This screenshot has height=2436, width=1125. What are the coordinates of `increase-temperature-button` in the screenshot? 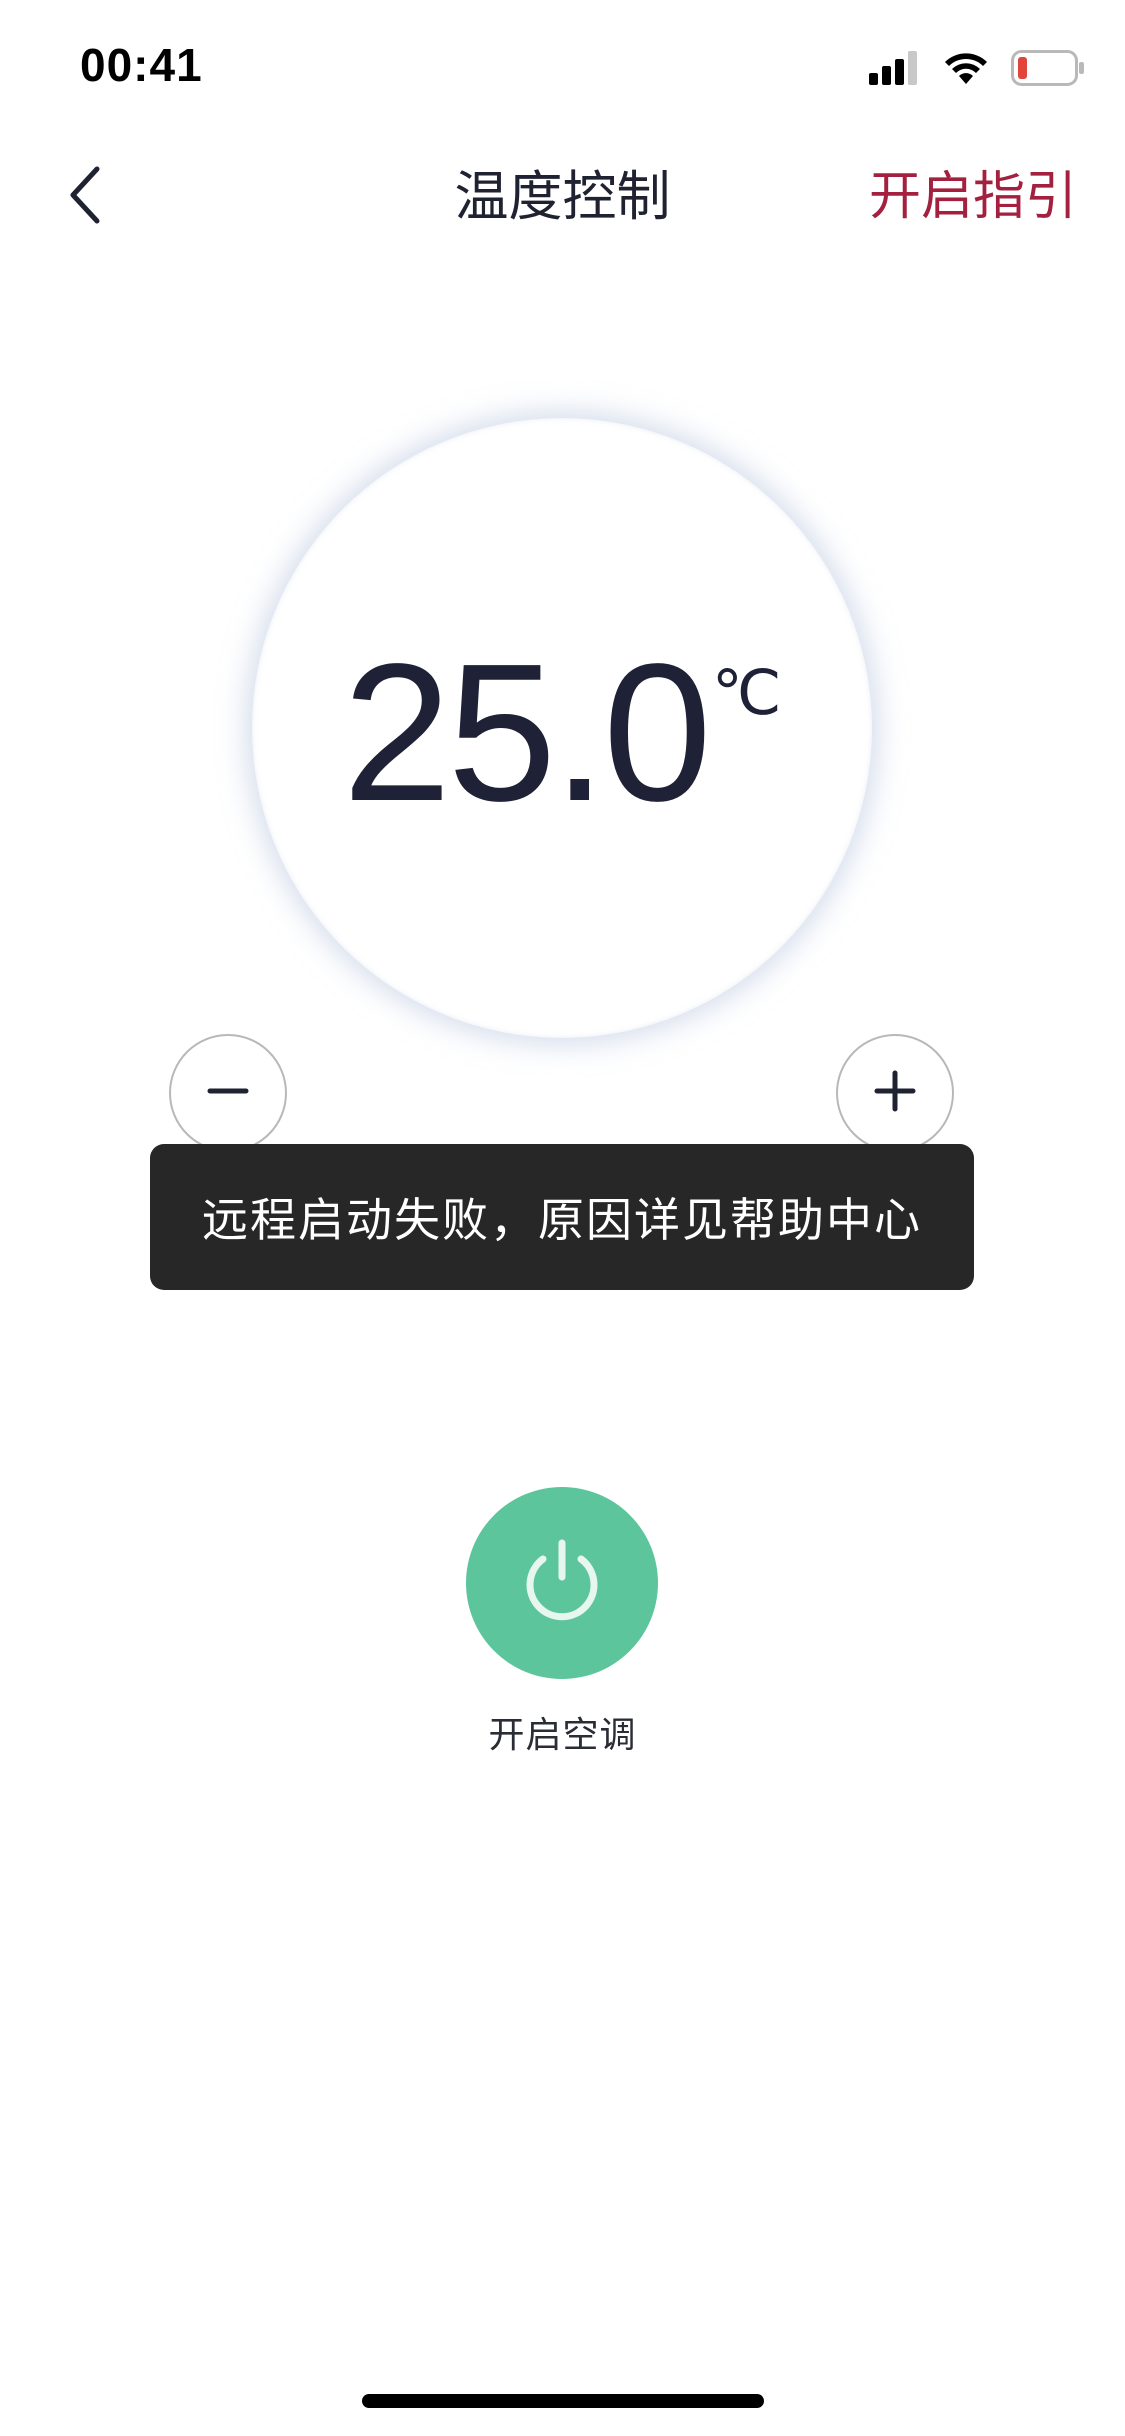 It's located at (895, 1093).